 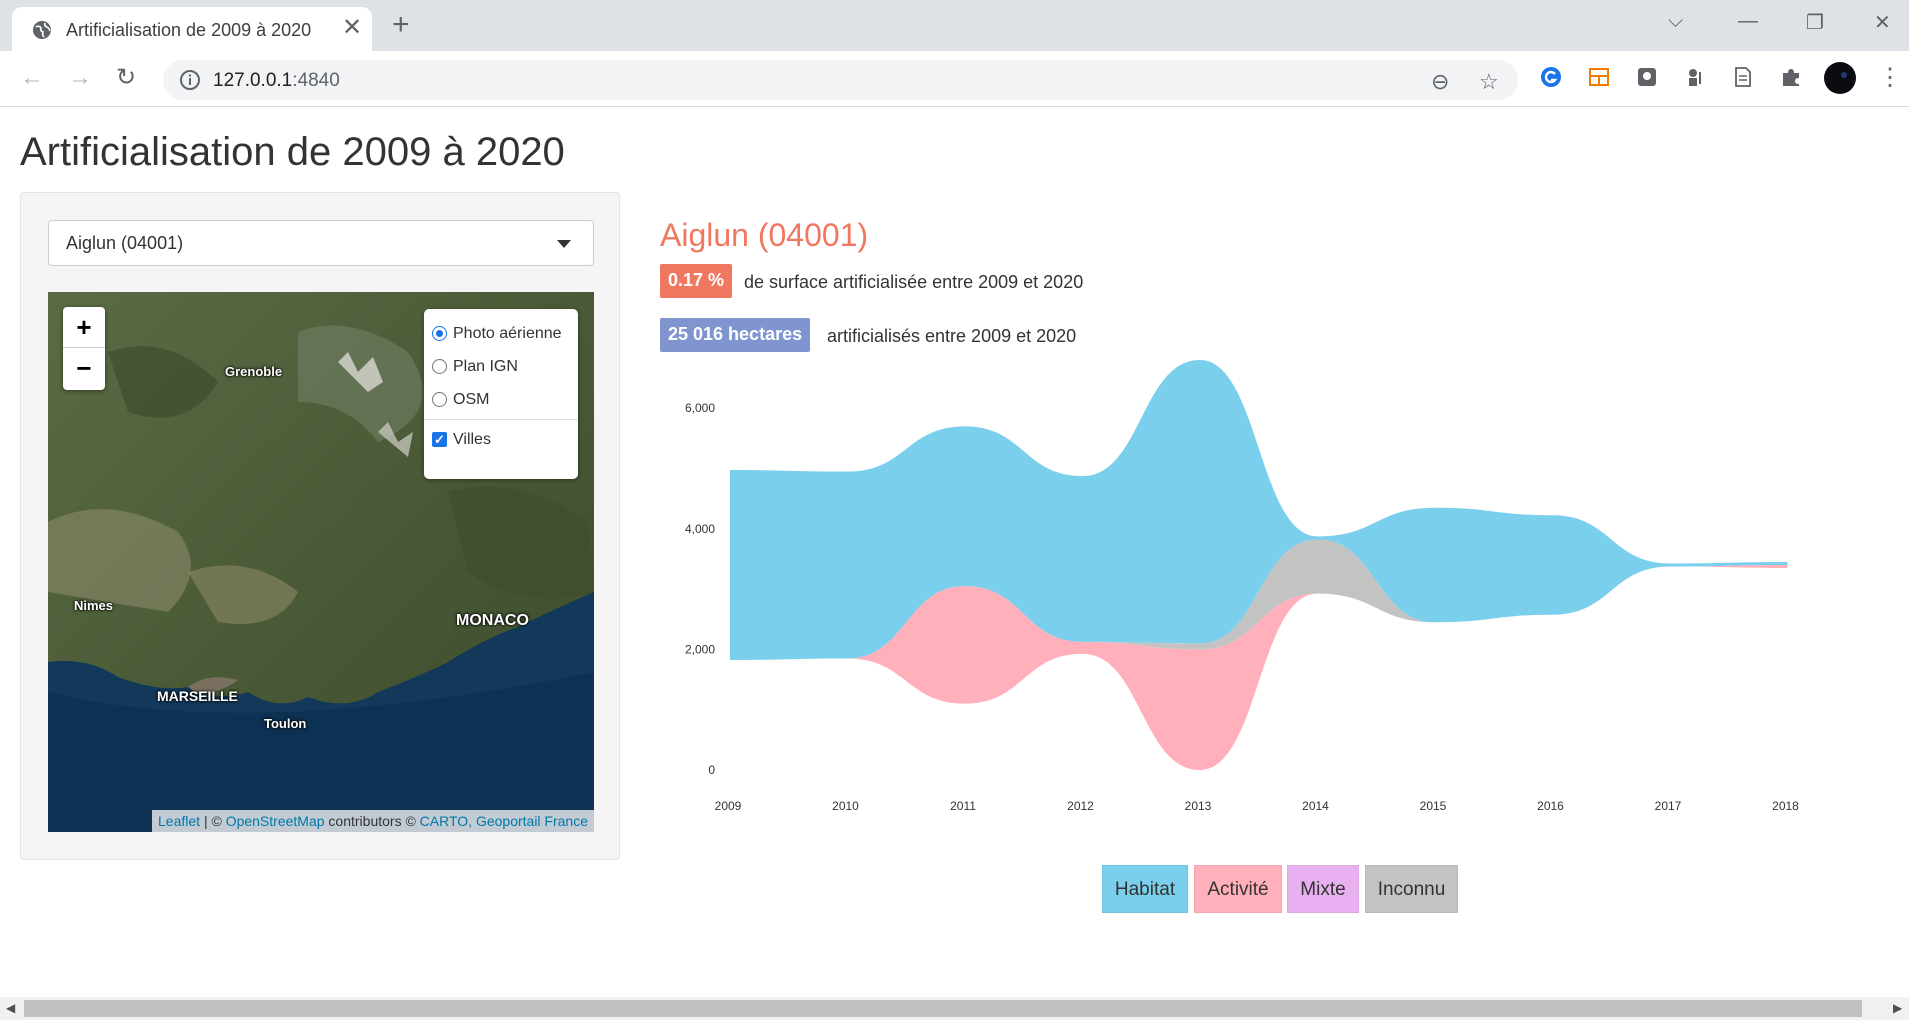 I want to click on extension-document-icon, so click(x=1743, y=77).